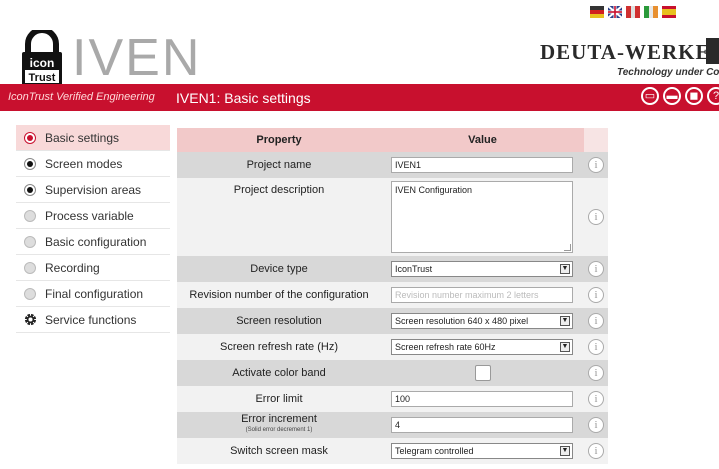 This screenshot has height=469, width=719. I want to click on table-row: Project name i, so click(392, 165).